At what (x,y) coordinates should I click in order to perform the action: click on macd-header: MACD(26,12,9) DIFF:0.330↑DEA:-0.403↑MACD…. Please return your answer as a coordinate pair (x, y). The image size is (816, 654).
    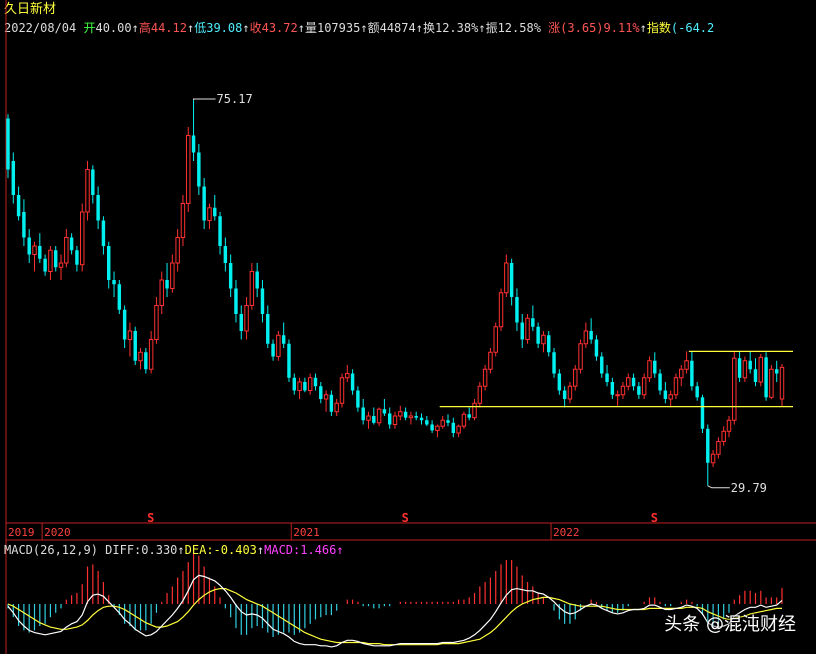
    Looking at the image, I should click on (174, 550).